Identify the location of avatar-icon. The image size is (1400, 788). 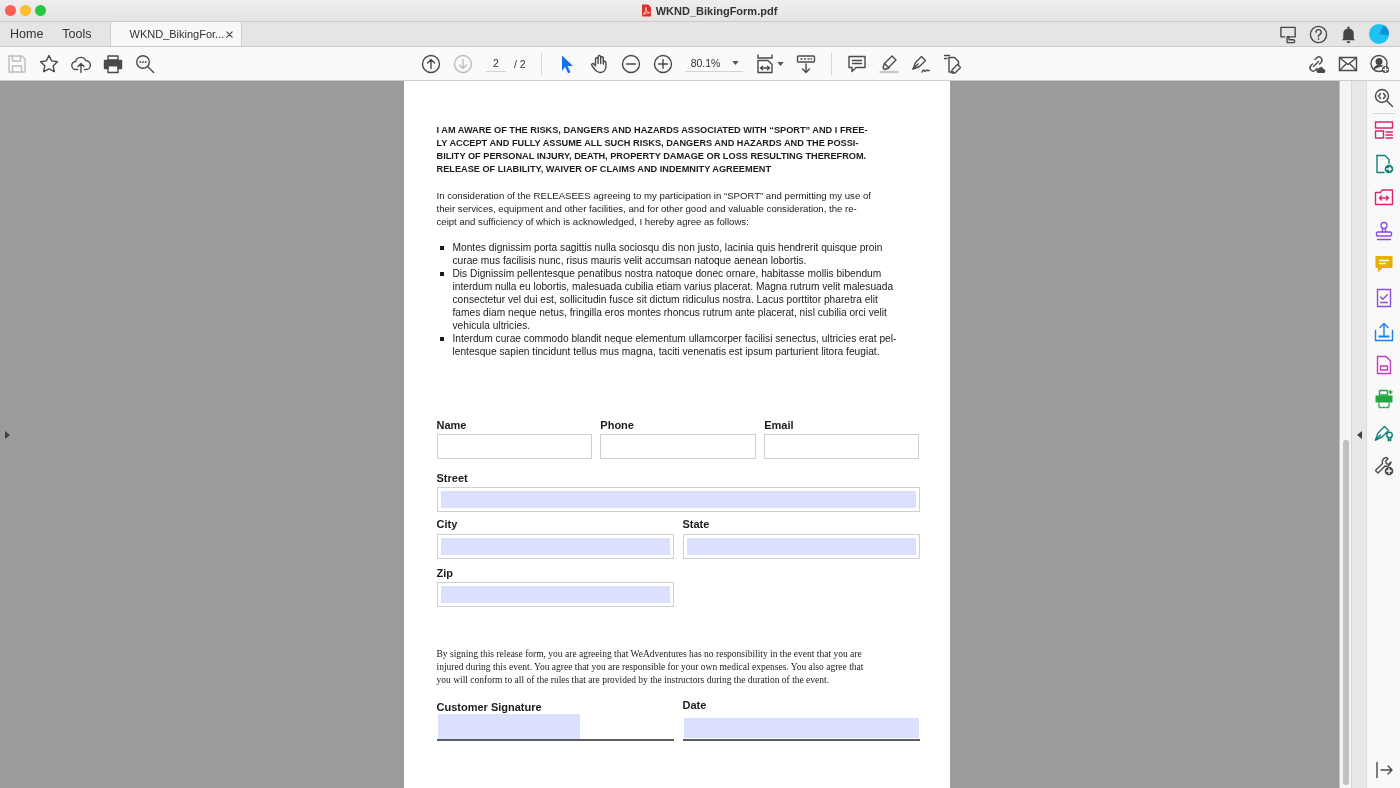
(1379, 34).